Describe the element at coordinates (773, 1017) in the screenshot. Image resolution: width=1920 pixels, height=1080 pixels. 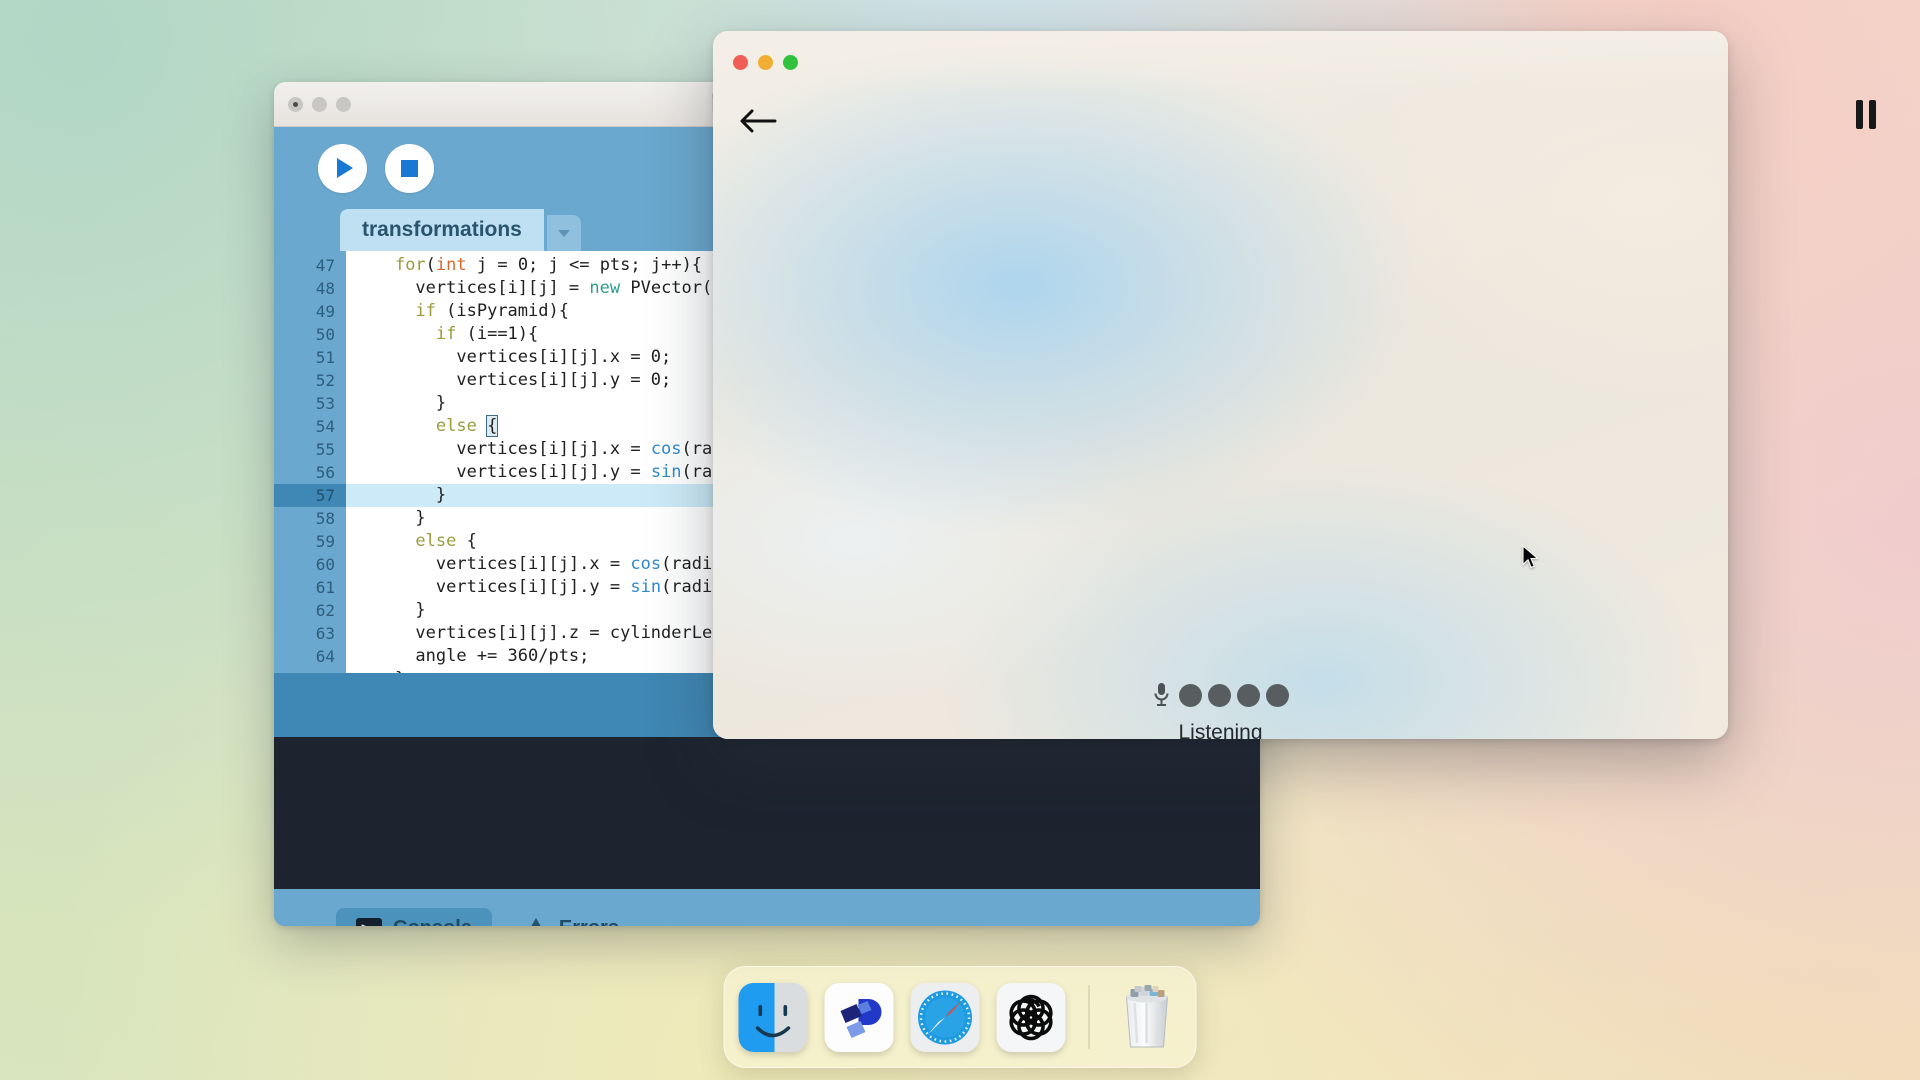
I see `dock-item-finder` at that location.